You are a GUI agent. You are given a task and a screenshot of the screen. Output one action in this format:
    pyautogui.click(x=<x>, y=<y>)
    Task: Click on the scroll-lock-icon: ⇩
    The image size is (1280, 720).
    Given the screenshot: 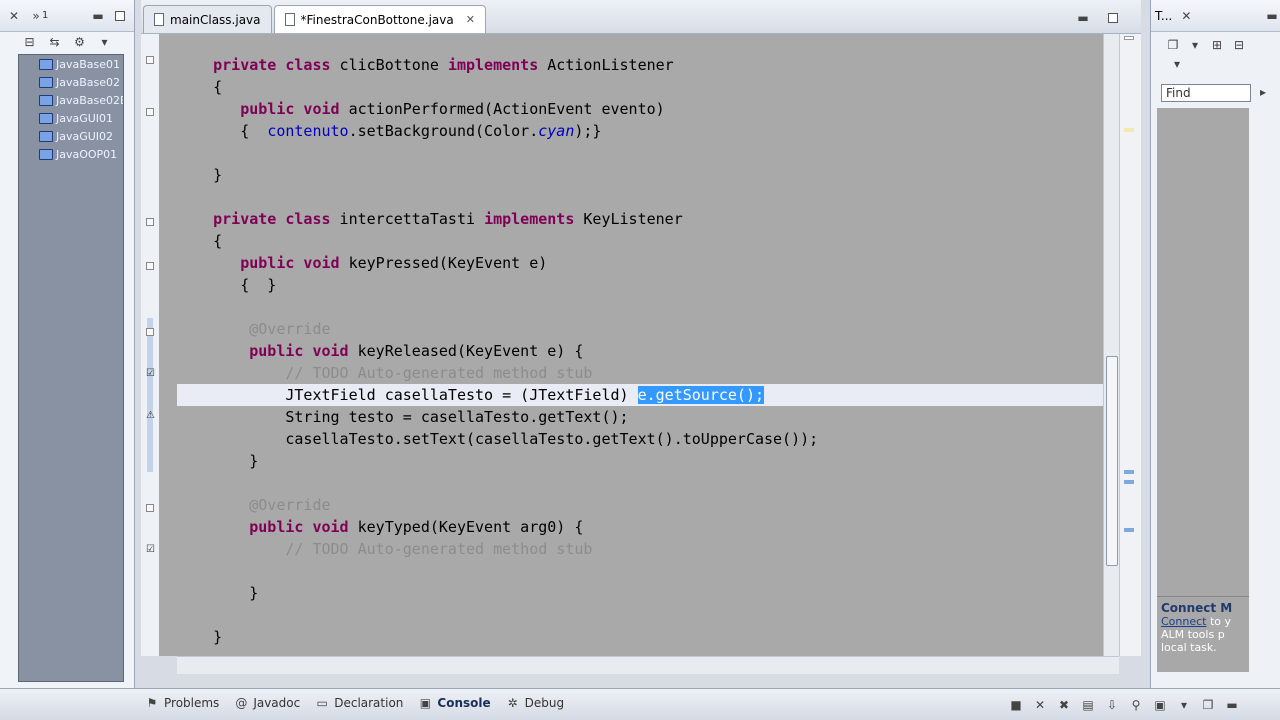 What is the action you would take?
    pyautogui.click(x=1112, y=705)
    